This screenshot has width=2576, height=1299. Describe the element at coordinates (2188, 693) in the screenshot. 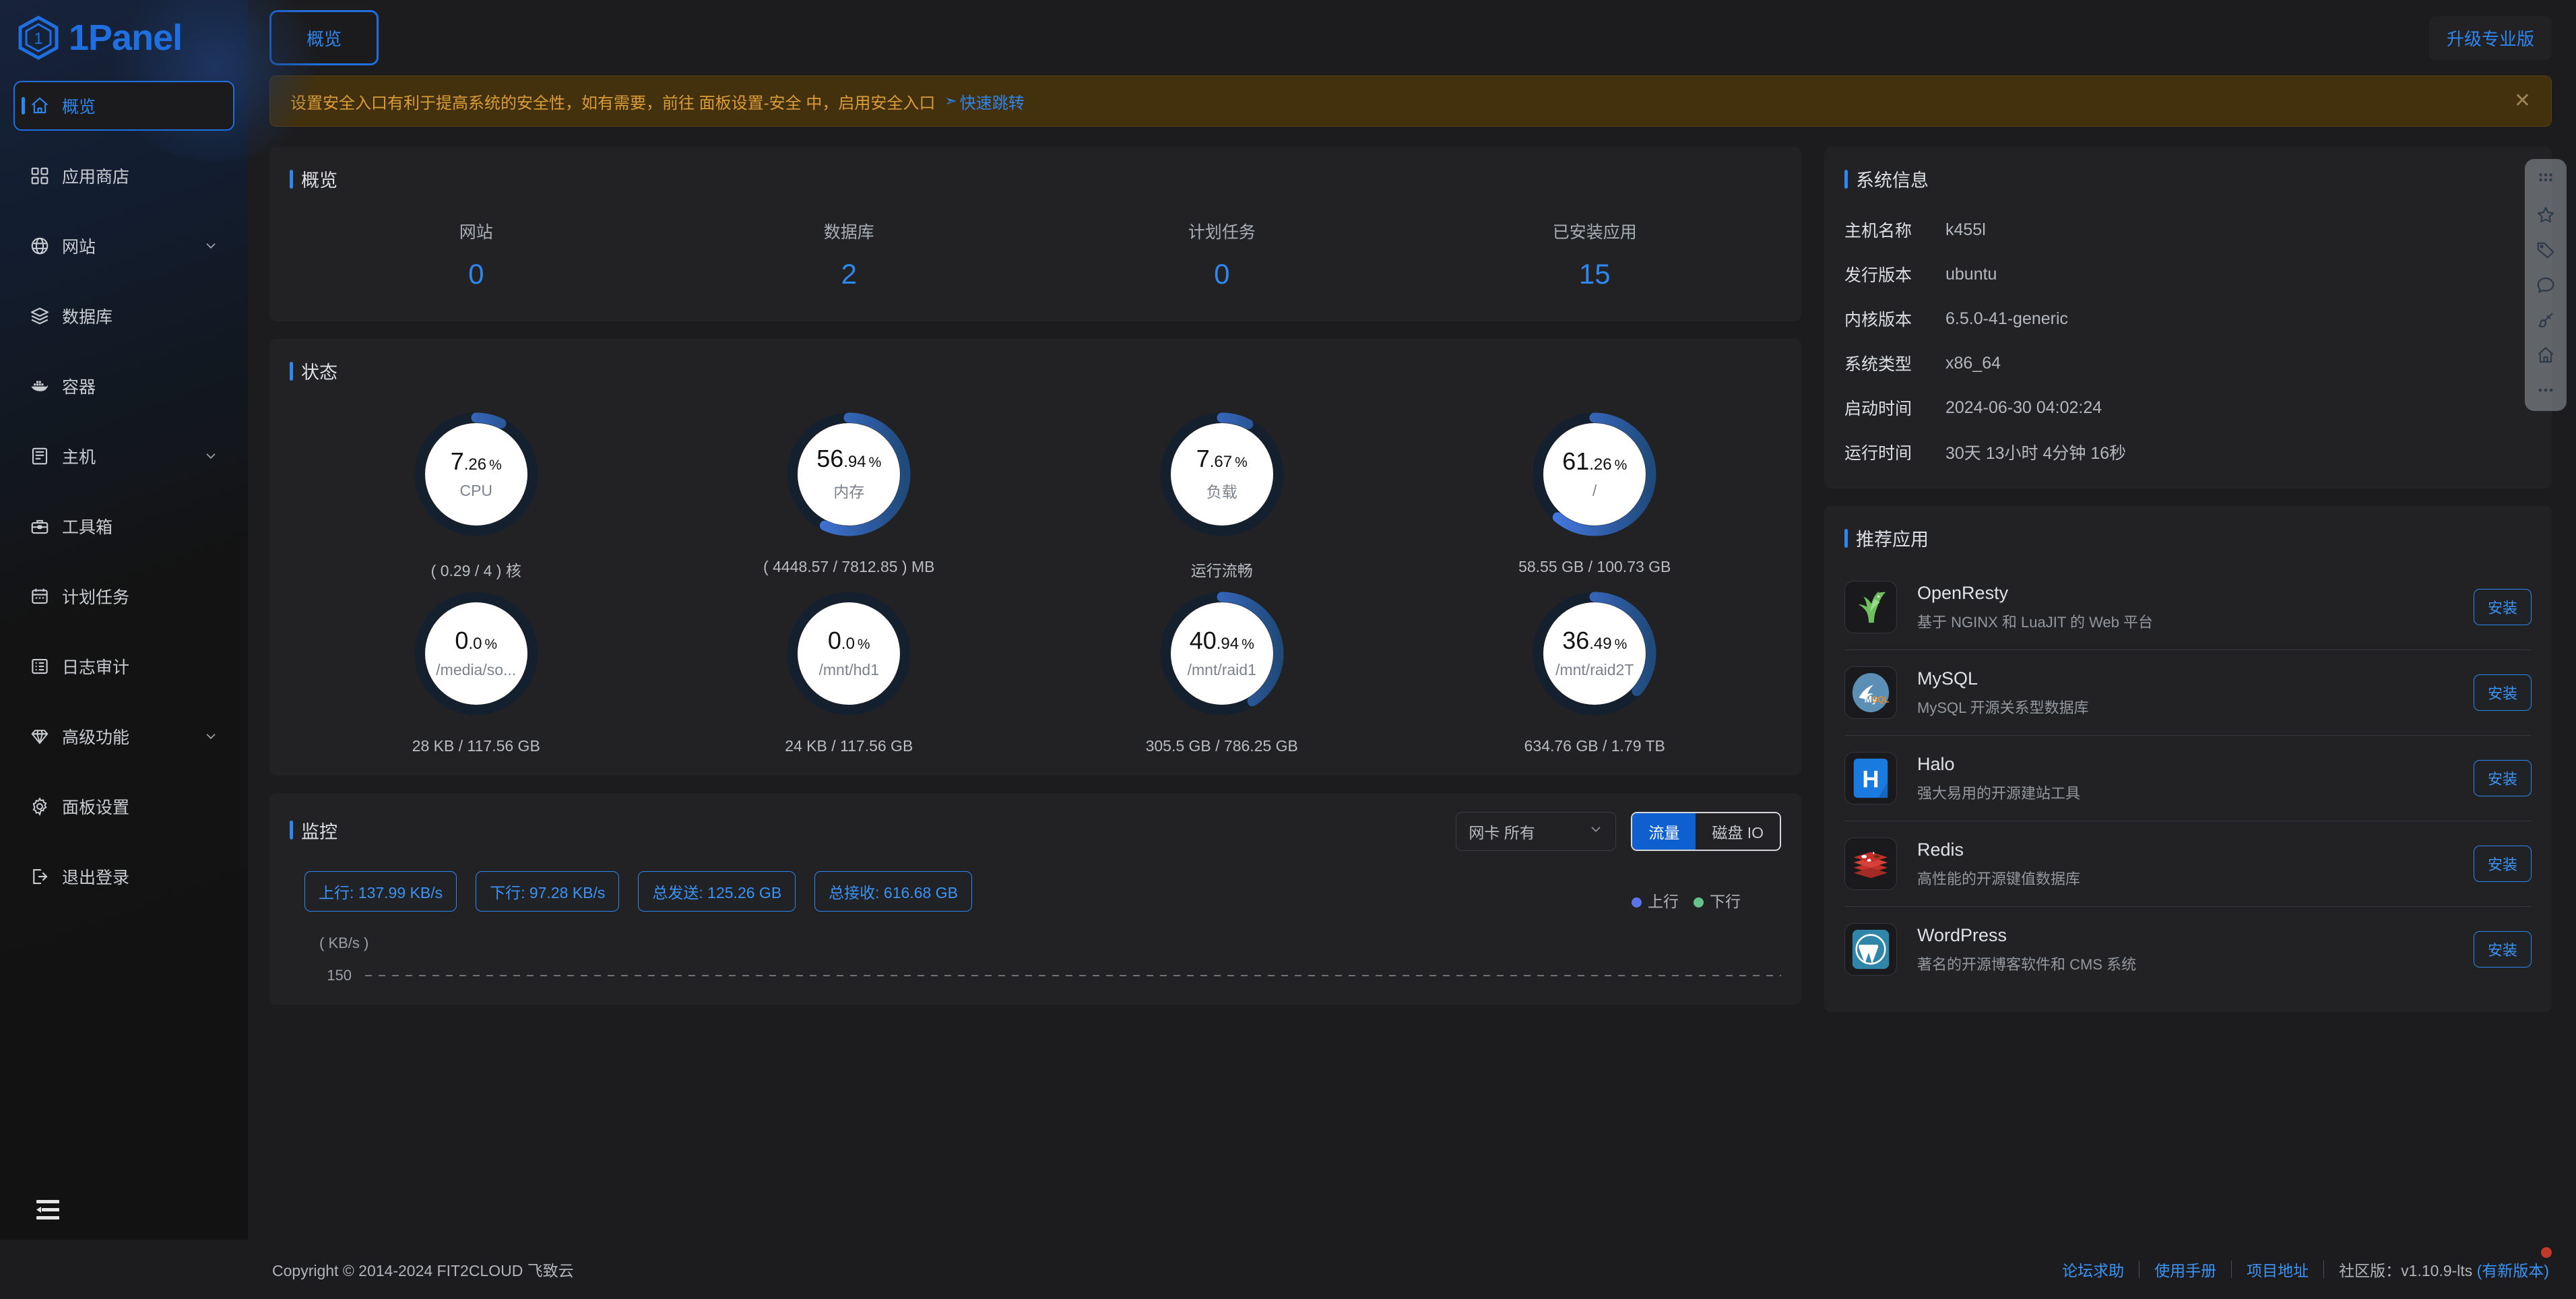

I see `app-list-item: My SQL MySQL MySQL 开源关系型数据库 安装` at that location.